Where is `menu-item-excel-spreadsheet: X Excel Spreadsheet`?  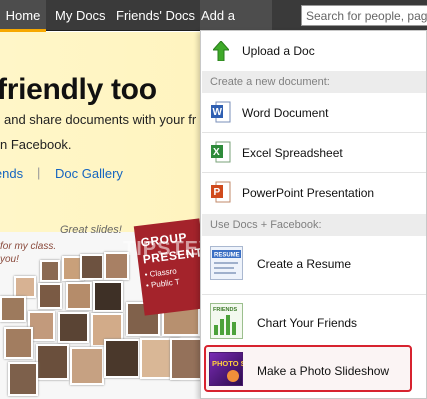 menu-item-excel-spreadsheet: X Excel Spreadsheet is located at coordinates (313, 153).